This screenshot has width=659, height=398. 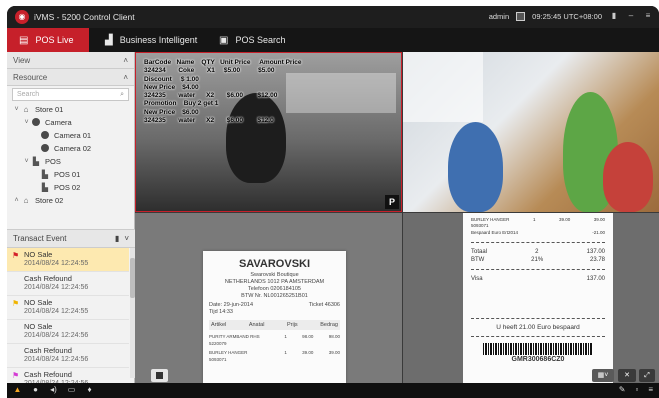 What do you see at coordinates (333, 390) in the screenshot?
I see `status-bar: ▲ ● ◂) ▭ ♦ ✎ ▫ ≡` at bounding box center [333, 390].